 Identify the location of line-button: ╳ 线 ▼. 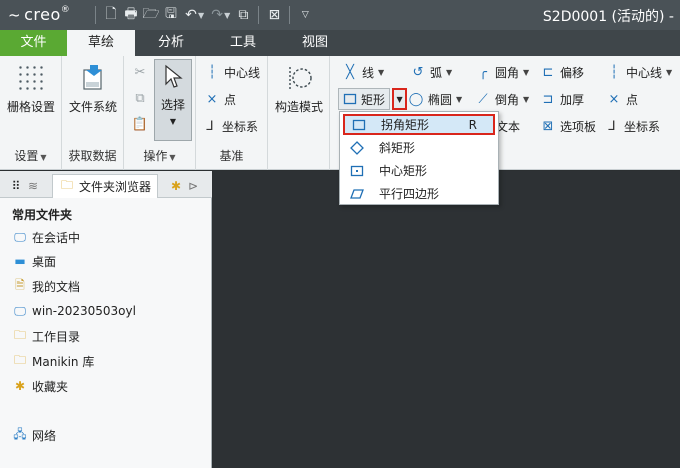
(363, 72).